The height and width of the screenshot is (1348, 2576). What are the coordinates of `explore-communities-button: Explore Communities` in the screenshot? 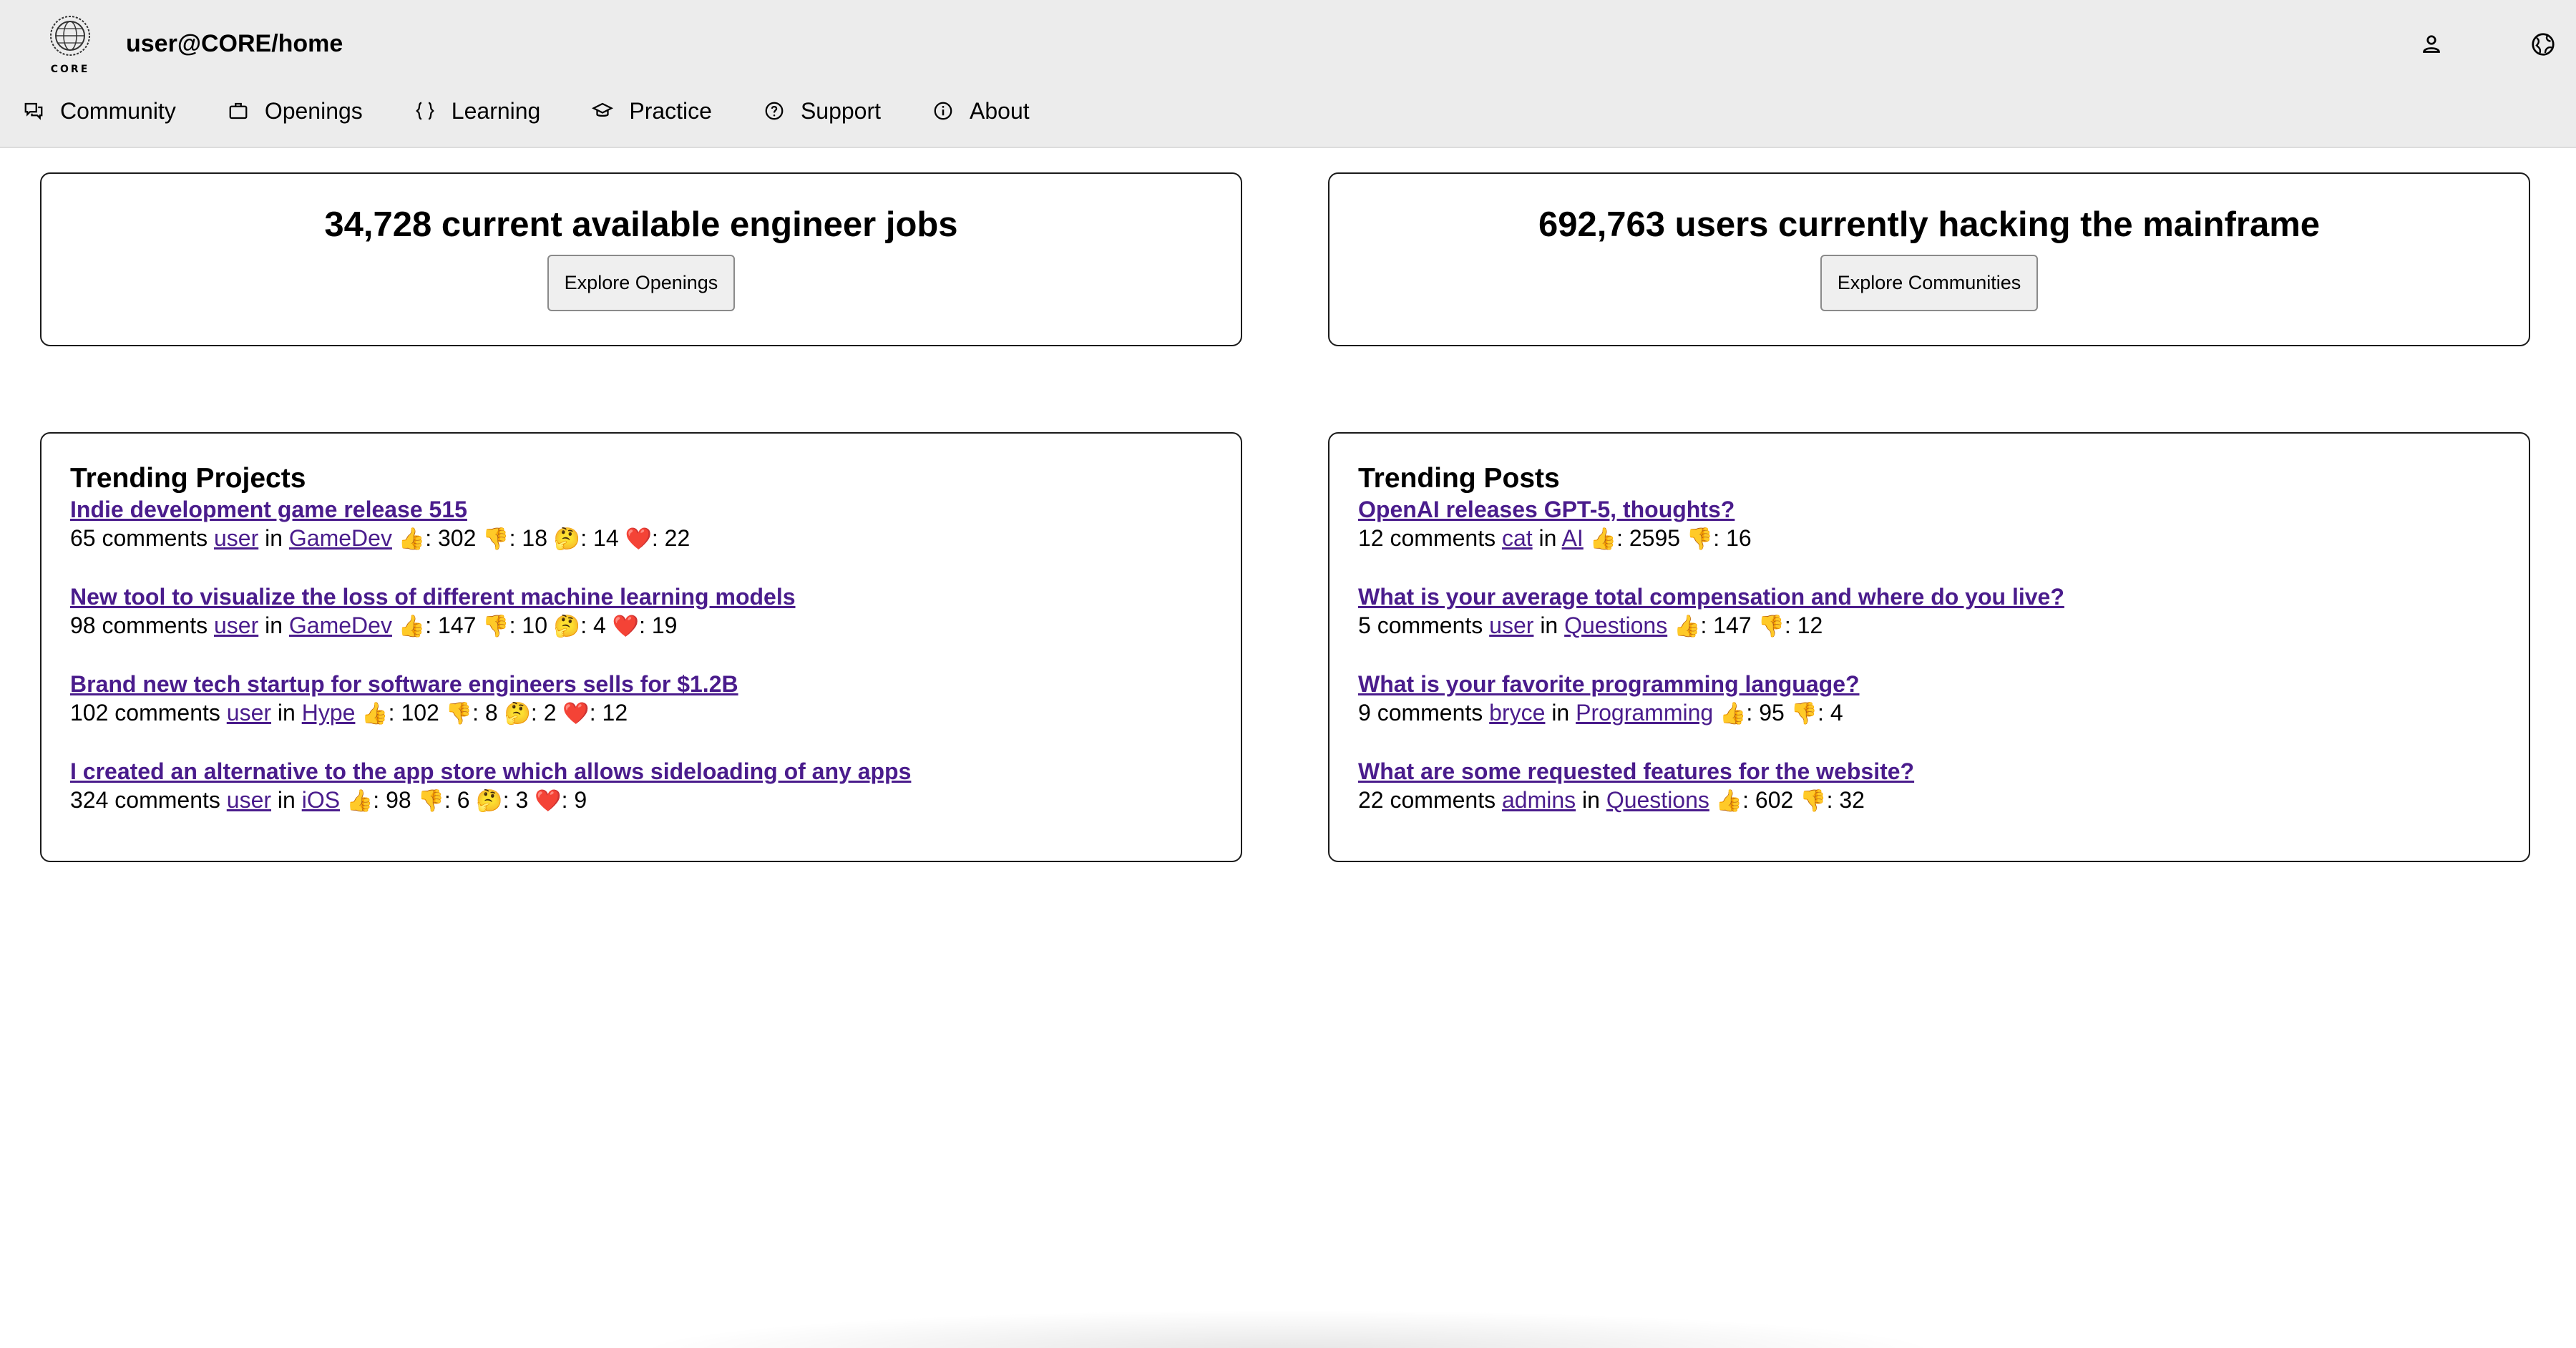 It's located at (1929, 282).